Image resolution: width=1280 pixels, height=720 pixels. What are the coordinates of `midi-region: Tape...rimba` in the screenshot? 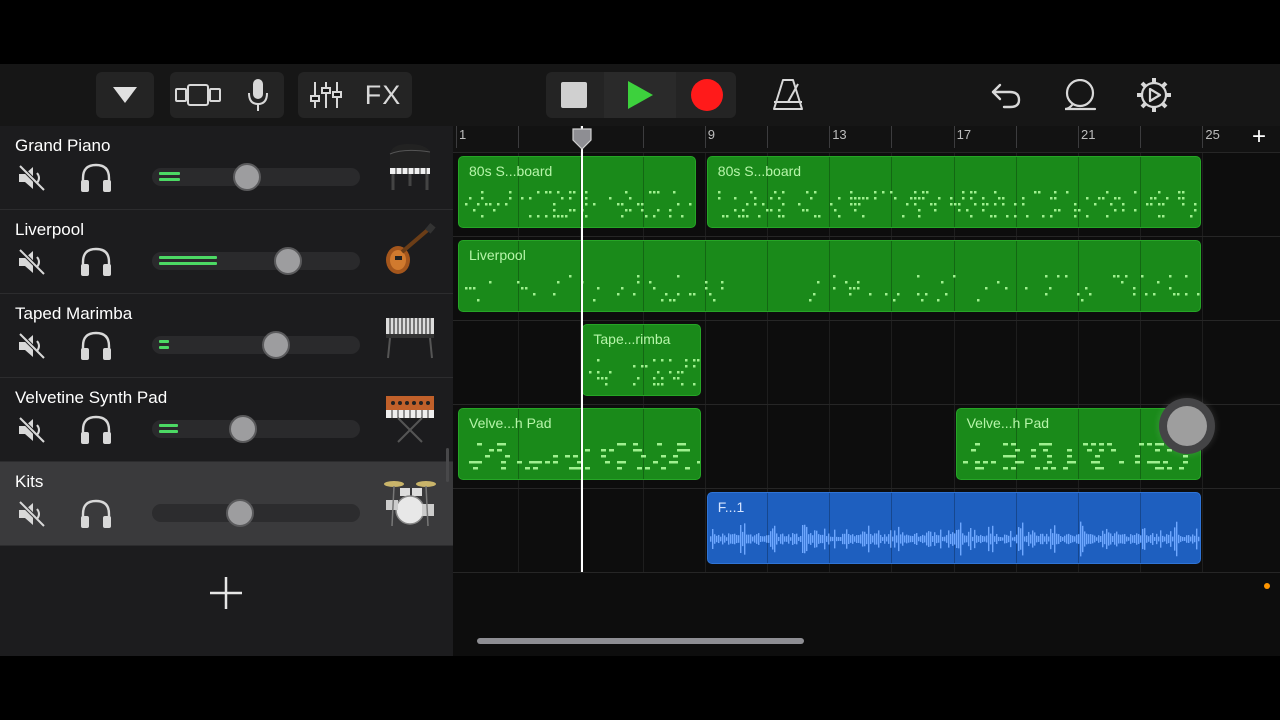 It's located at (641, 360).